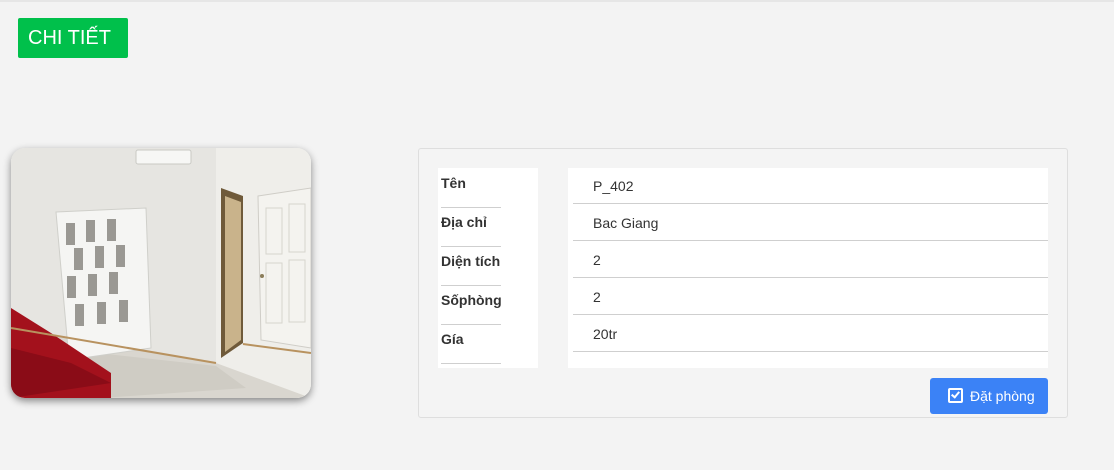 The image size is (1114, 470). I want to click on value-rooms-row: 2, so click(810, 297).